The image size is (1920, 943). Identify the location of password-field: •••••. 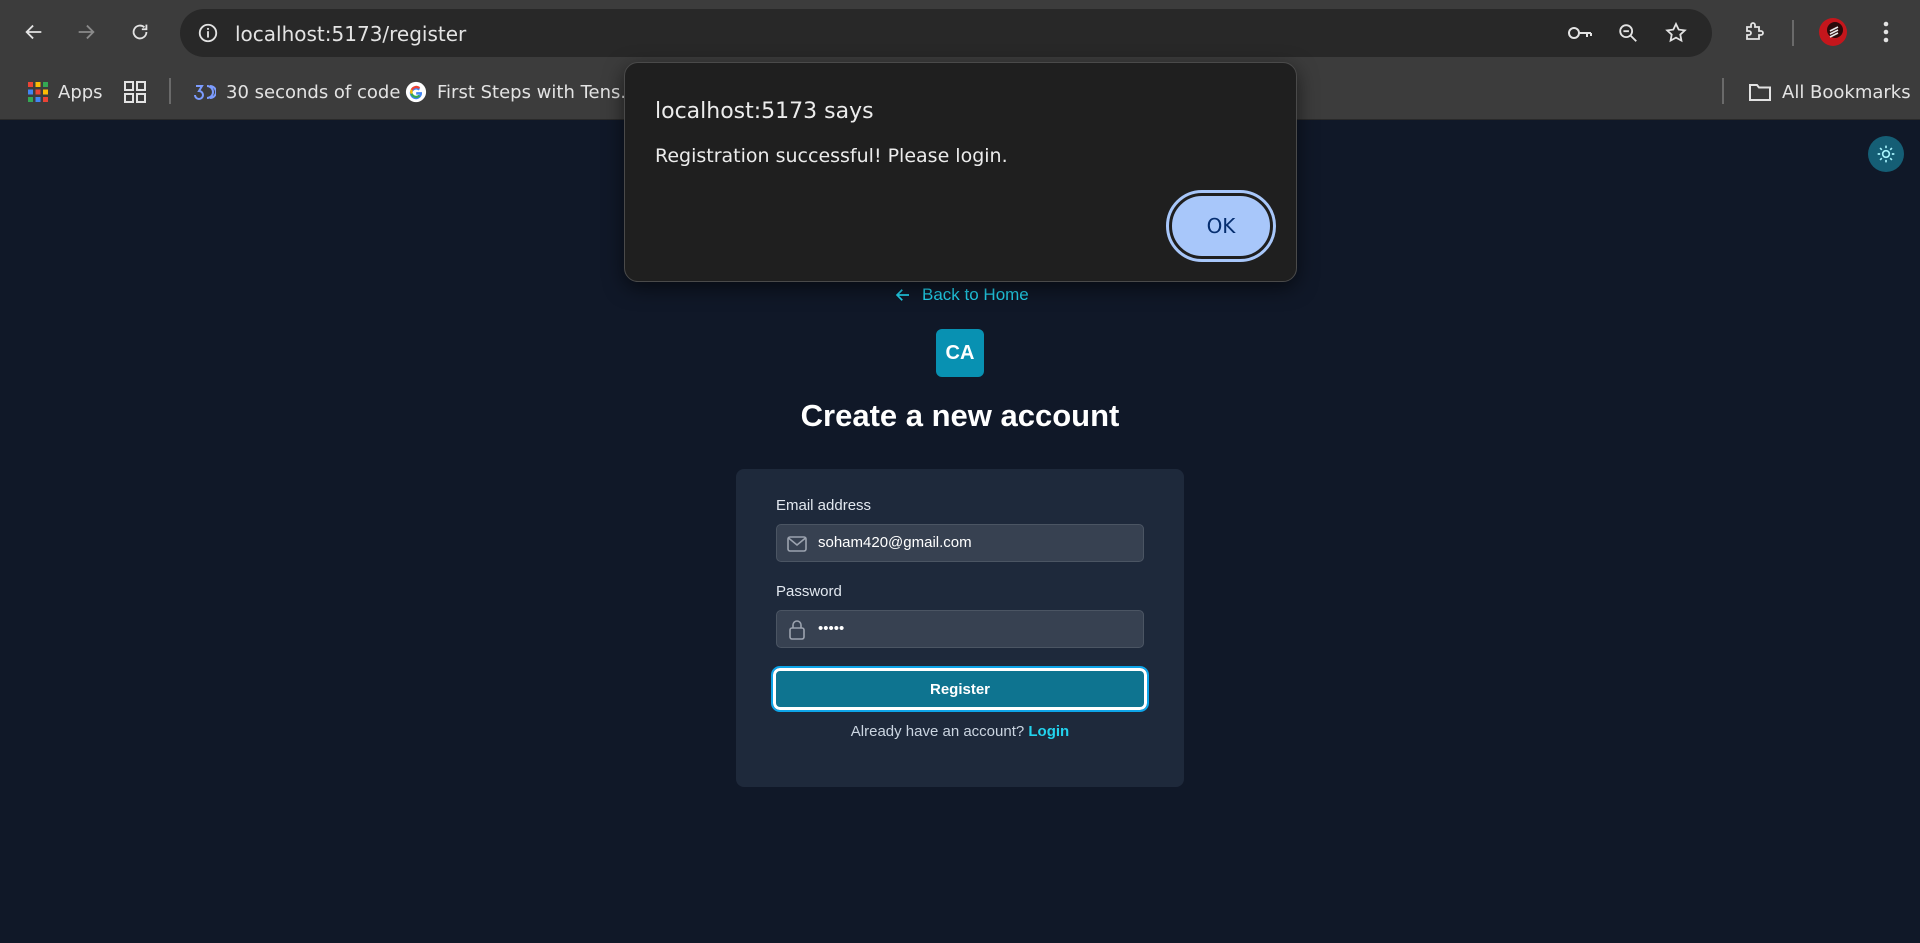
(960, 629).